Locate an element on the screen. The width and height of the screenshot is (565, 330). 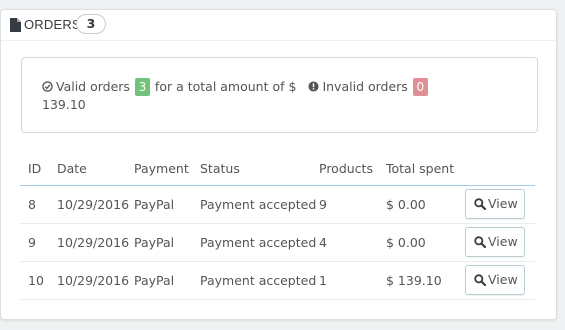
column-header-status: Status is located at coordinates (259, 169).